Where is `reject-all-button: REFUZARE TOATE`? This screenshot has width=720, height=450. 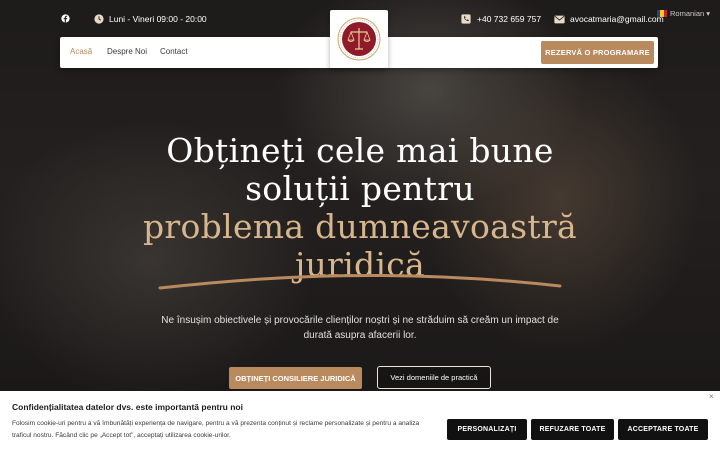
reject-all-button: REFUZARE TOATE is located at coordinates (572, 429).